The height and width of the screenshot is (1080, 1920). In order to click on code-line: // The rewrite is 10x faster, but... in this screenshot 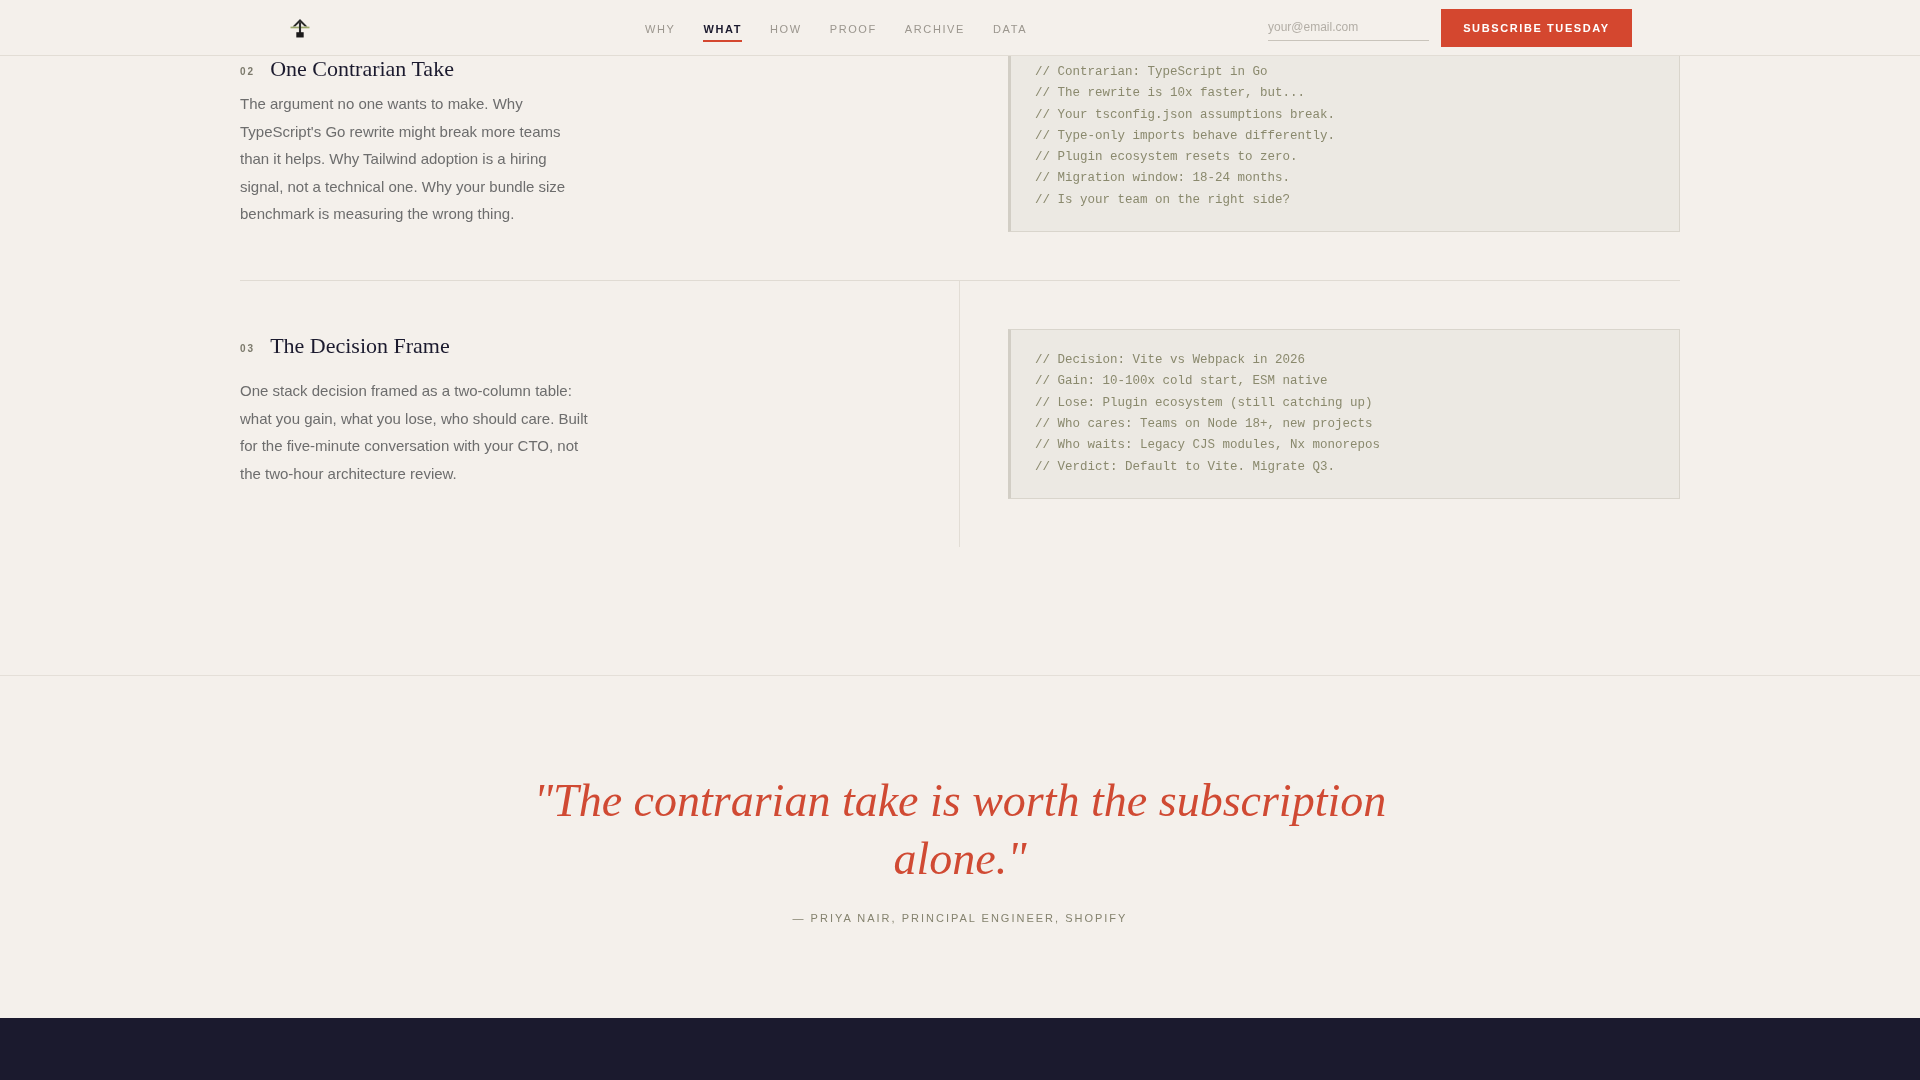, I will do `click(1170, 94)`.